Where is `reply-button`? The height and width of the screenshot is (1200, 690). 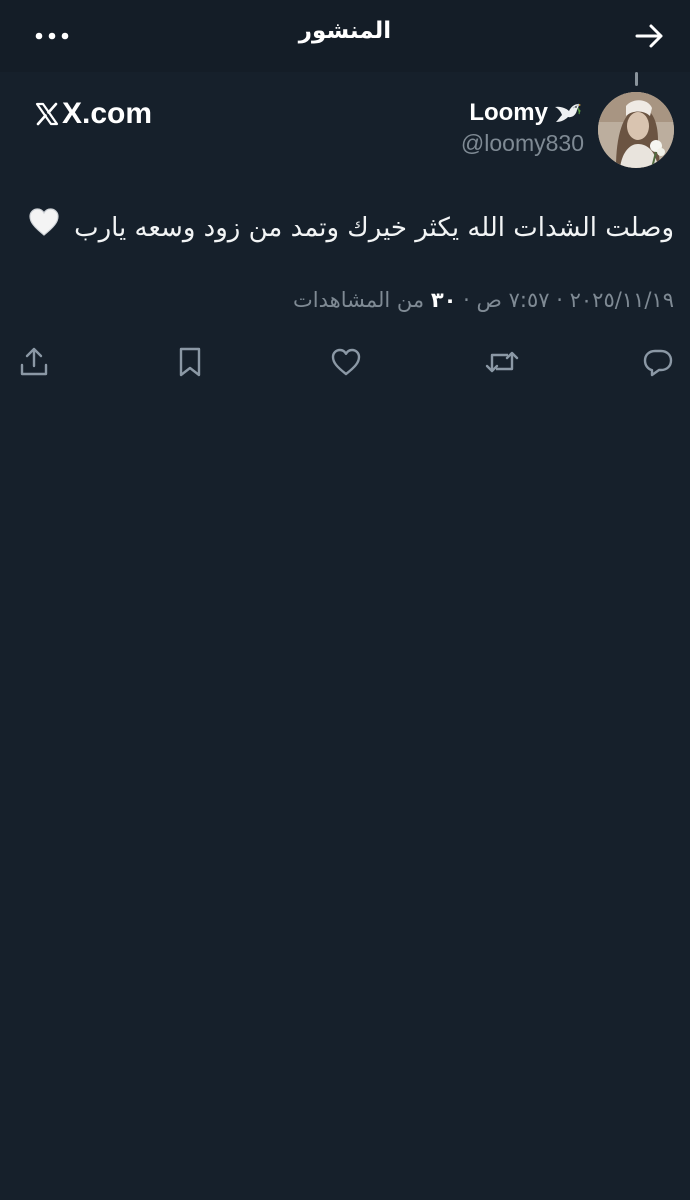
reply-button is located at coordinates (658, 362).